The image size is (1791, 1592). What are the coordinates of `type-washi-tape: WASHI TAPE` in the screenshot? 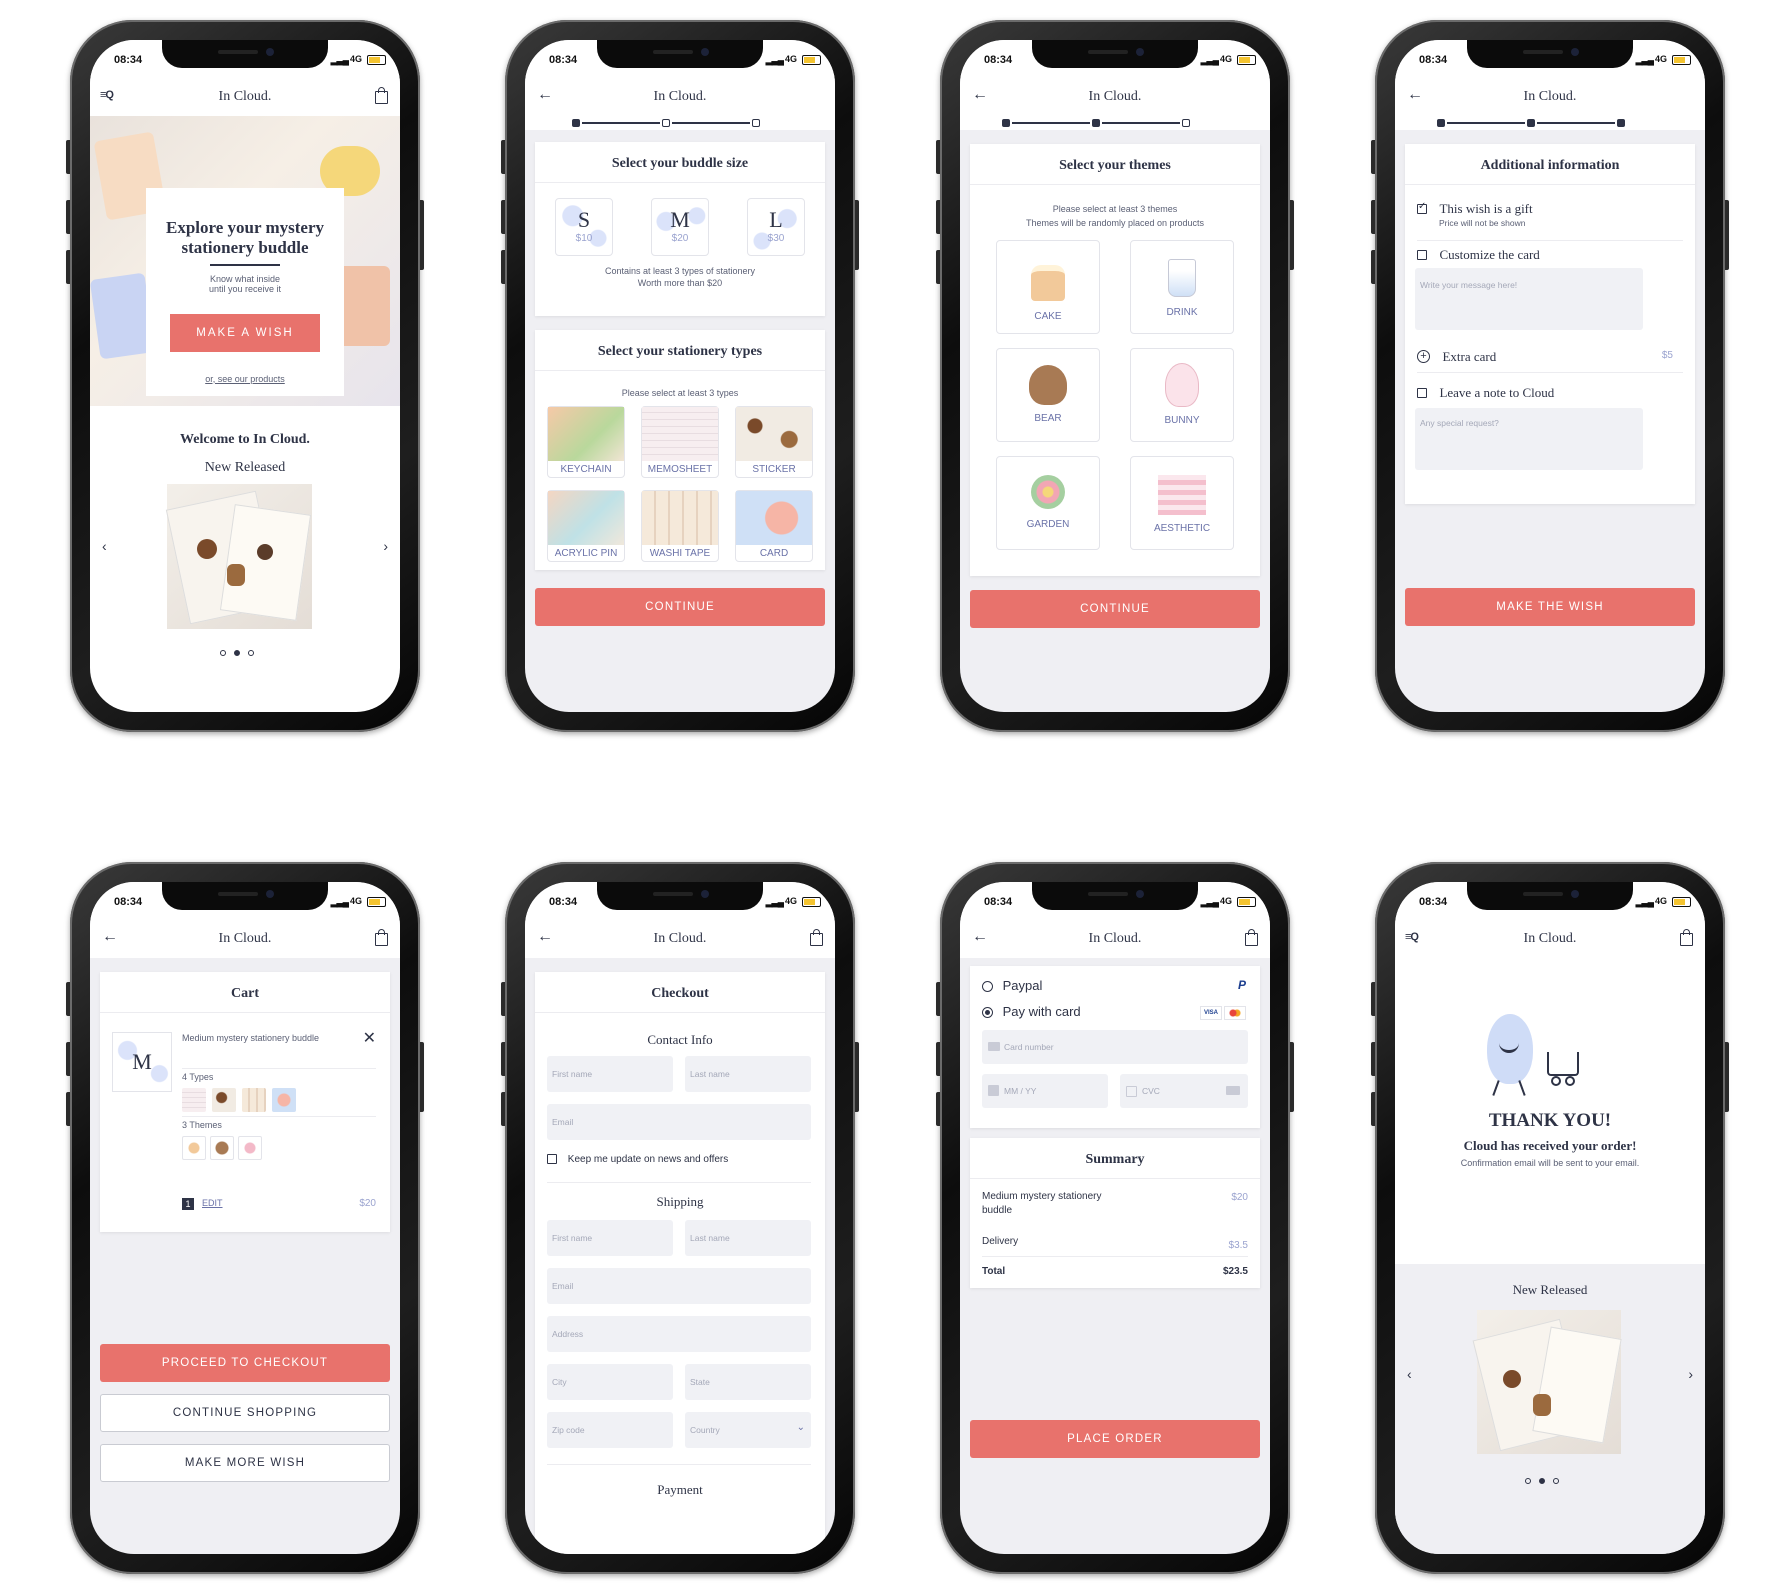 It's located at (680, 526).